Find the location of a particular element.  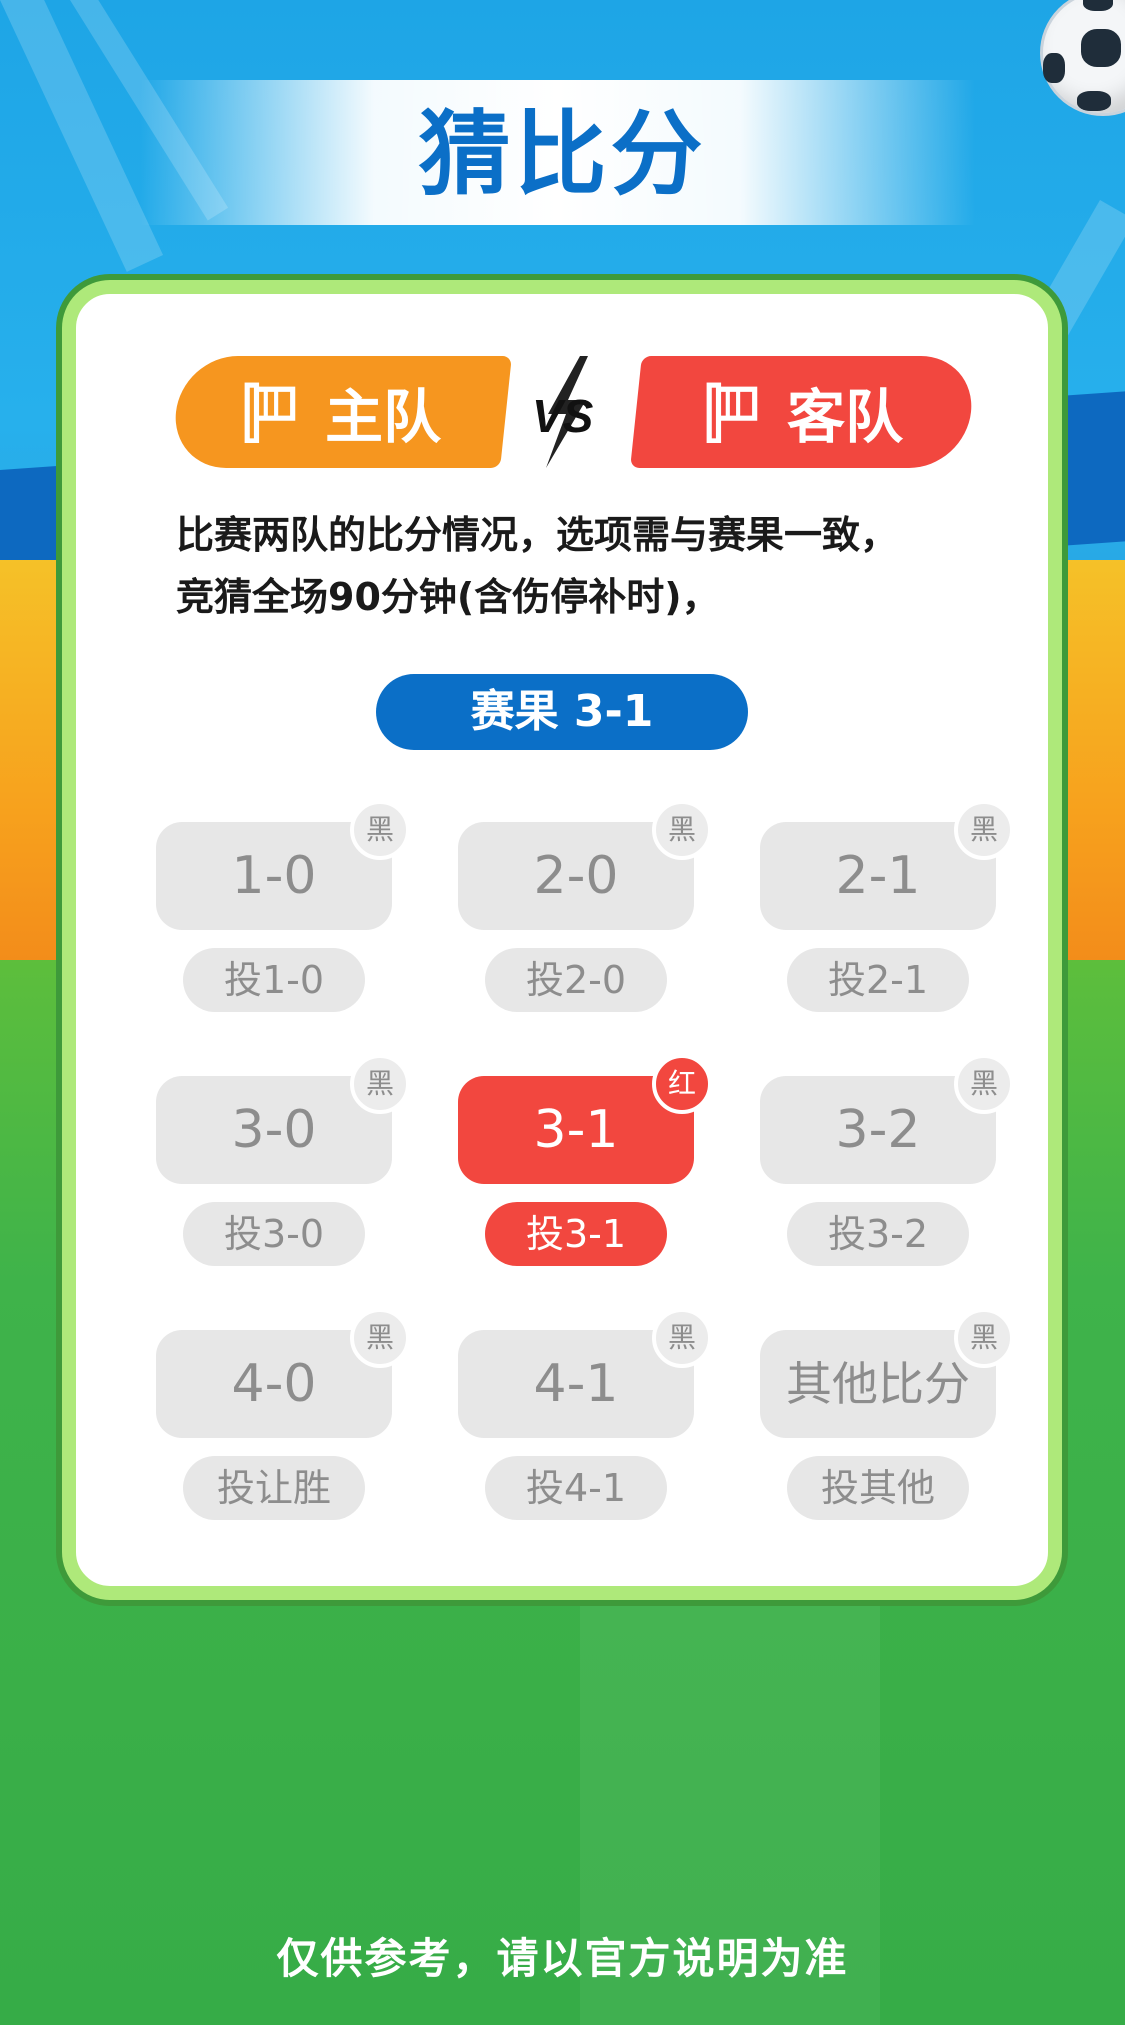

score-text: 3-2 is located at coordinates (878, 1130).